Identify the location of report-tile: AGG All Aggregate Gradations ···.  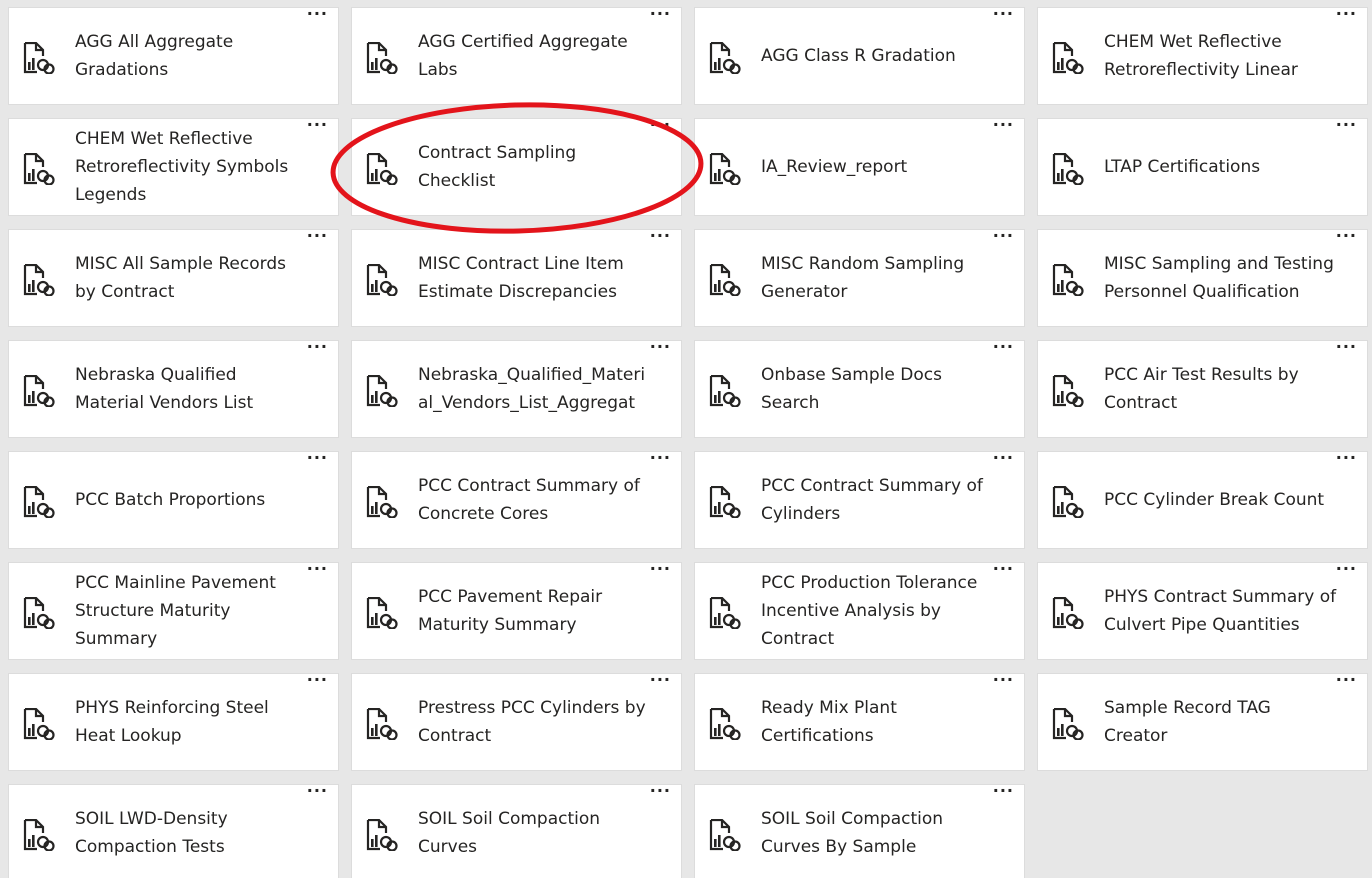
(173, 56).